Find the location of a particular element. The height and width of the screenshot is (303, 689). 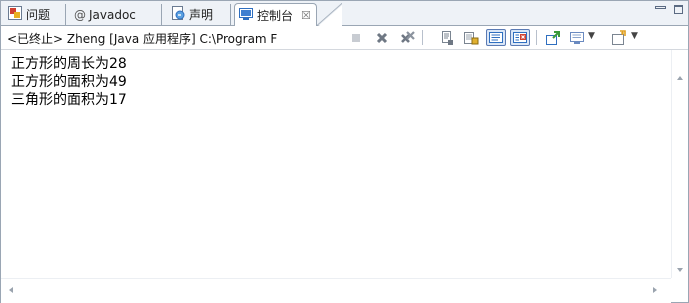

open-console-icon is located at coordinates (619, 37).